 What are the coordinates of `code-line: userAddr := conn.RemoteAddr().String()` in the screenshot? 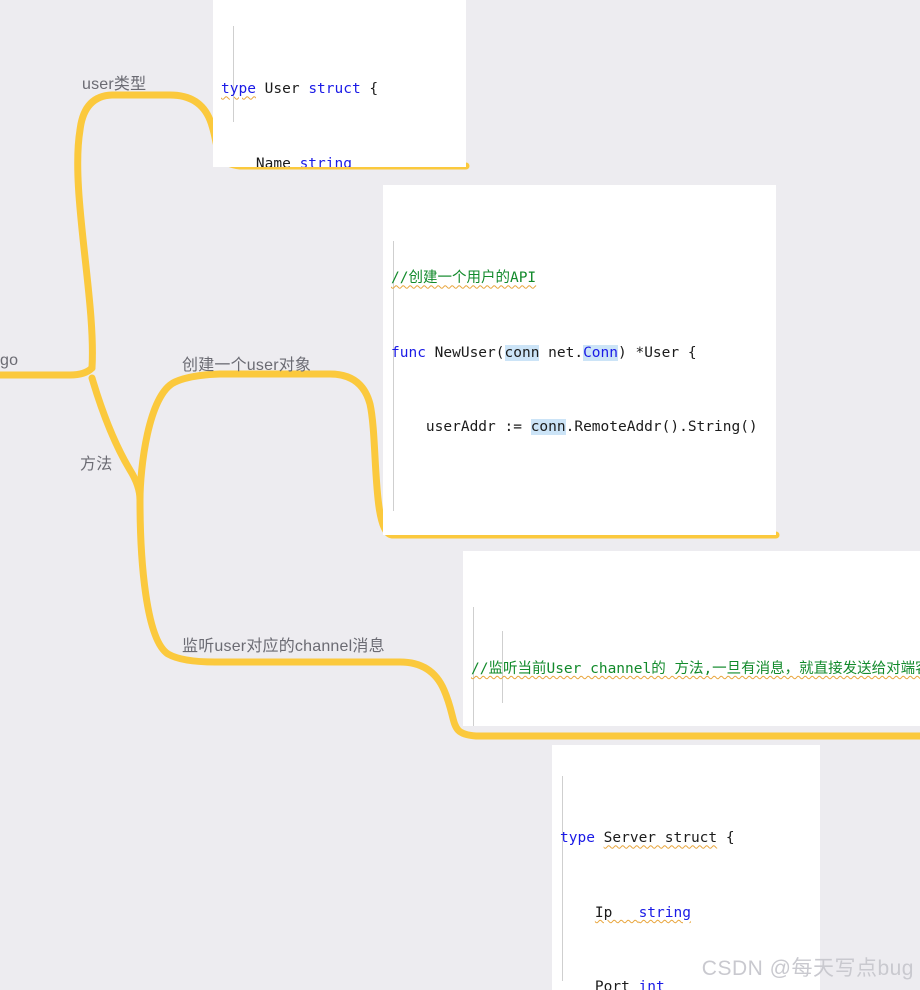 It's located at (574, 427).